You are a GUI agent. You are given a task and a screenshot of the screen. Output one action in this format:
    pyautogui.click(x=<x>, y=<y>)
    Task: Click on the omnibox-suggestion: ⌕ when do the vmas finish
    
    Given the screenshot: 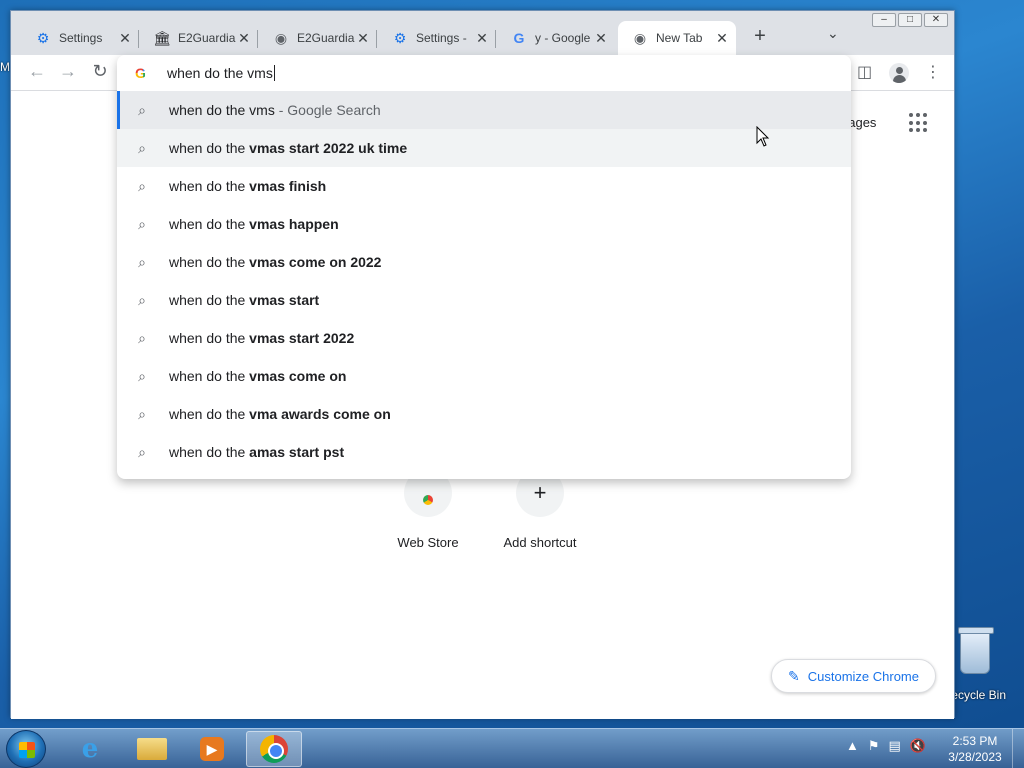 What is the action you would take?
    pyautogui.click(x=484, y=186)
    